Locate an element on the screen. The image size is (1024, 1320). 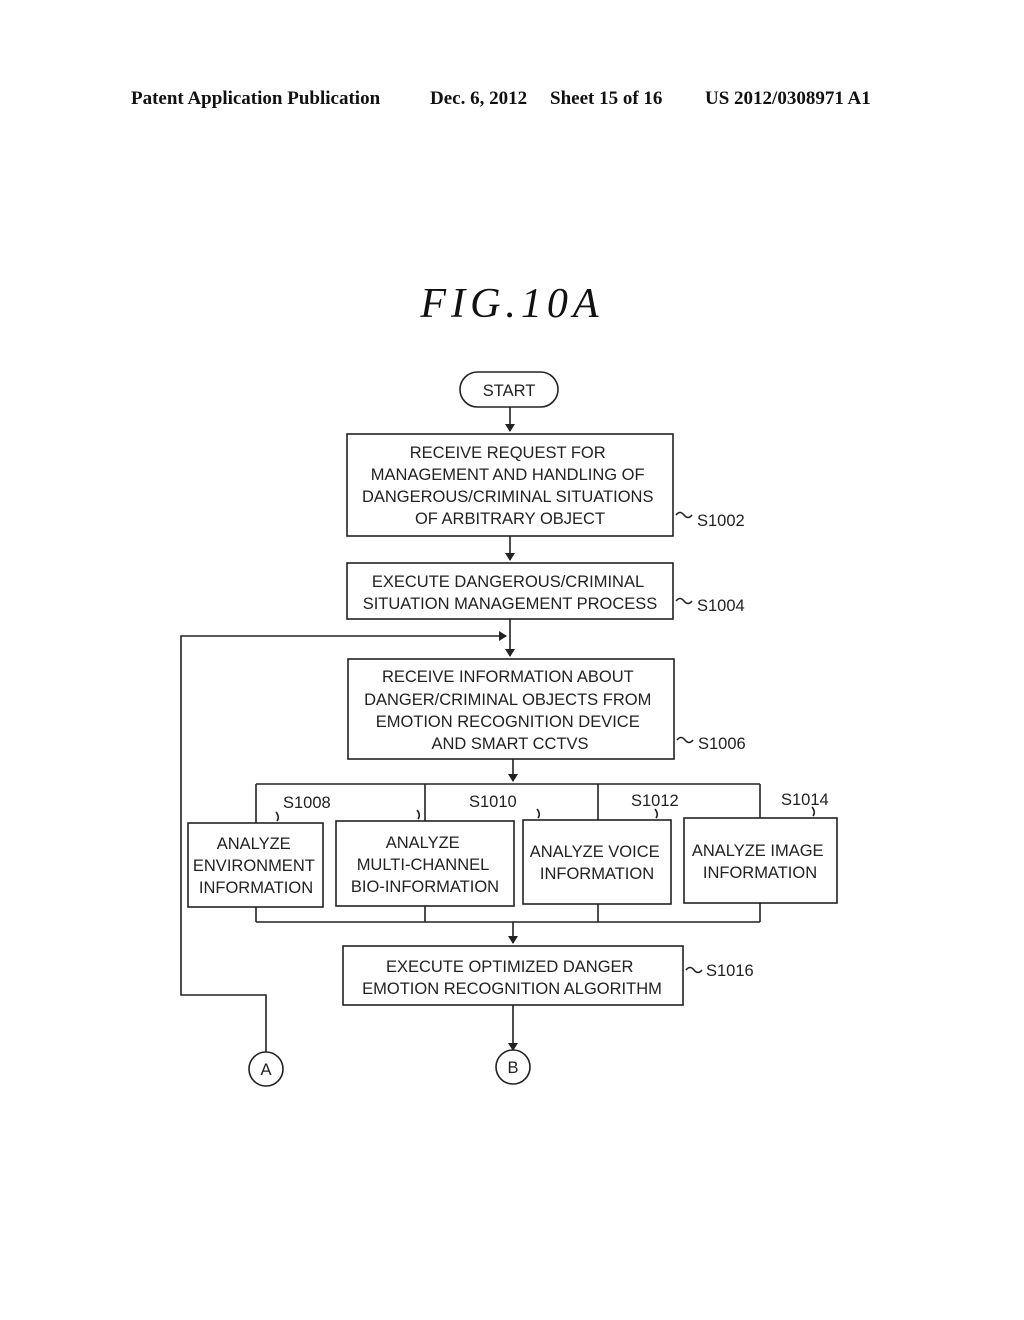
leader-s1002 is located at coordinates (684, 515).